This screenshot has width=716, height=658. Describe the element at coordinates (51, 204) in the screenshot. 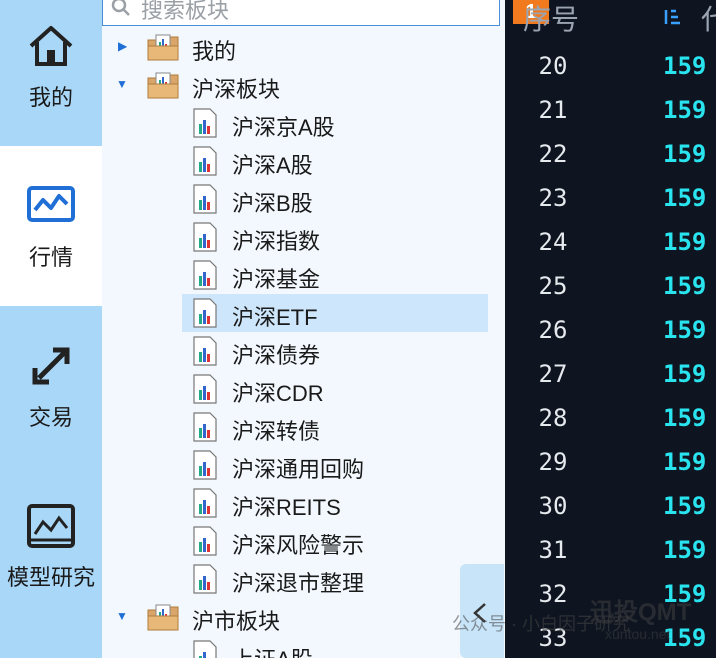

I see `market-chart-icon` at that location.